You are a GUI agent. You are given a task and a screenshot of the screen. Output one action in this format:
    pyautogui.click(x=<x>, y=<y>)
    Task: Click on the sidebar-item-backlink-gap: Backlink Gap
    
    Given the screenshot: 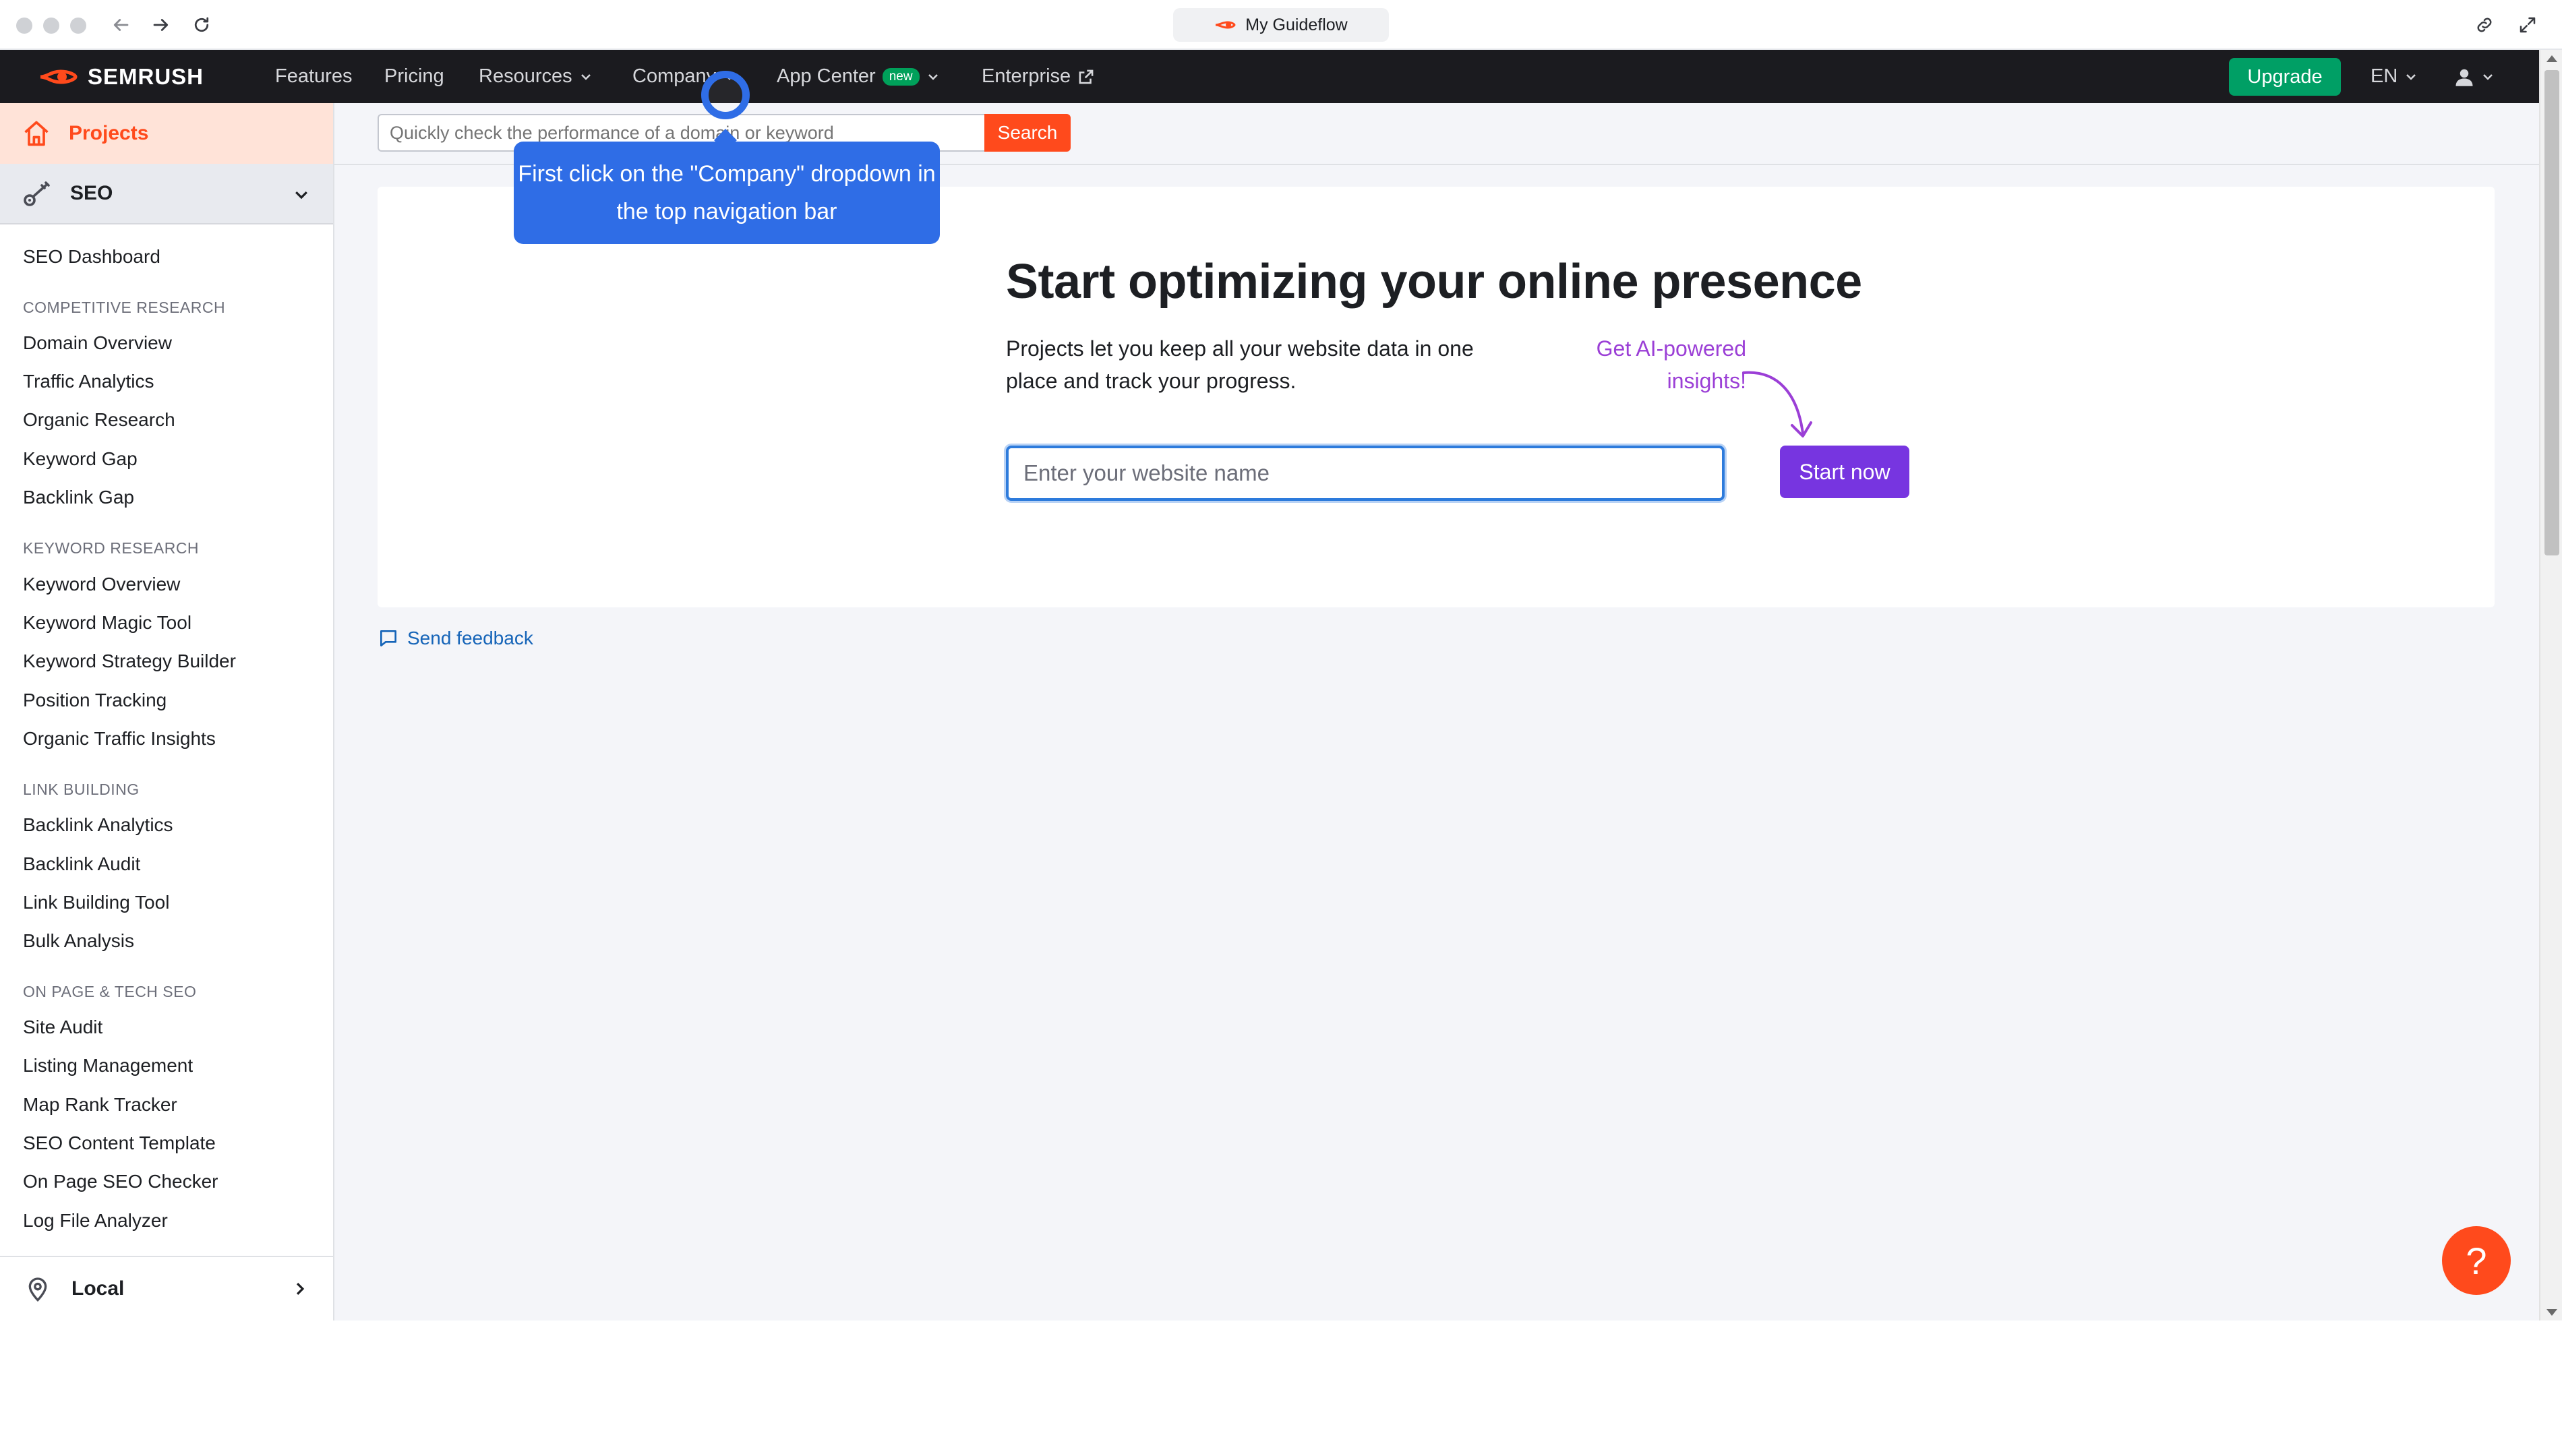 What is the action you would take?
    pyautogui.click(x=79, y=498)
    